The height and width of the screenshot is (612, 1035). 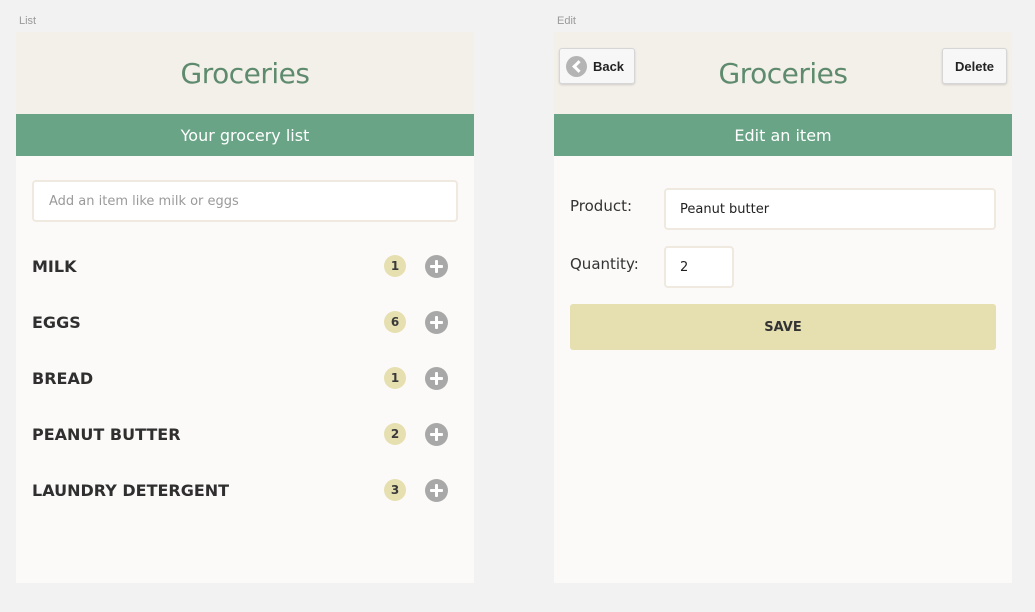 What do you see at coordinates (601, 206) in the screenshot?
I see `product-label: Product:` at bounding box center [601, 206].